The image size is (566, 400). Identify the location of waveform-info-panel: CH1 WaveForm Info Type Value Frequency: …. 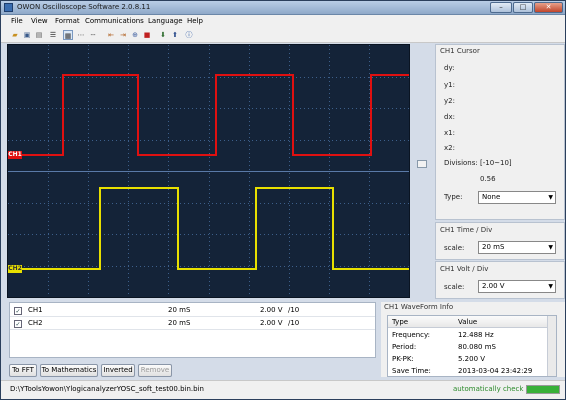
(473, 339).